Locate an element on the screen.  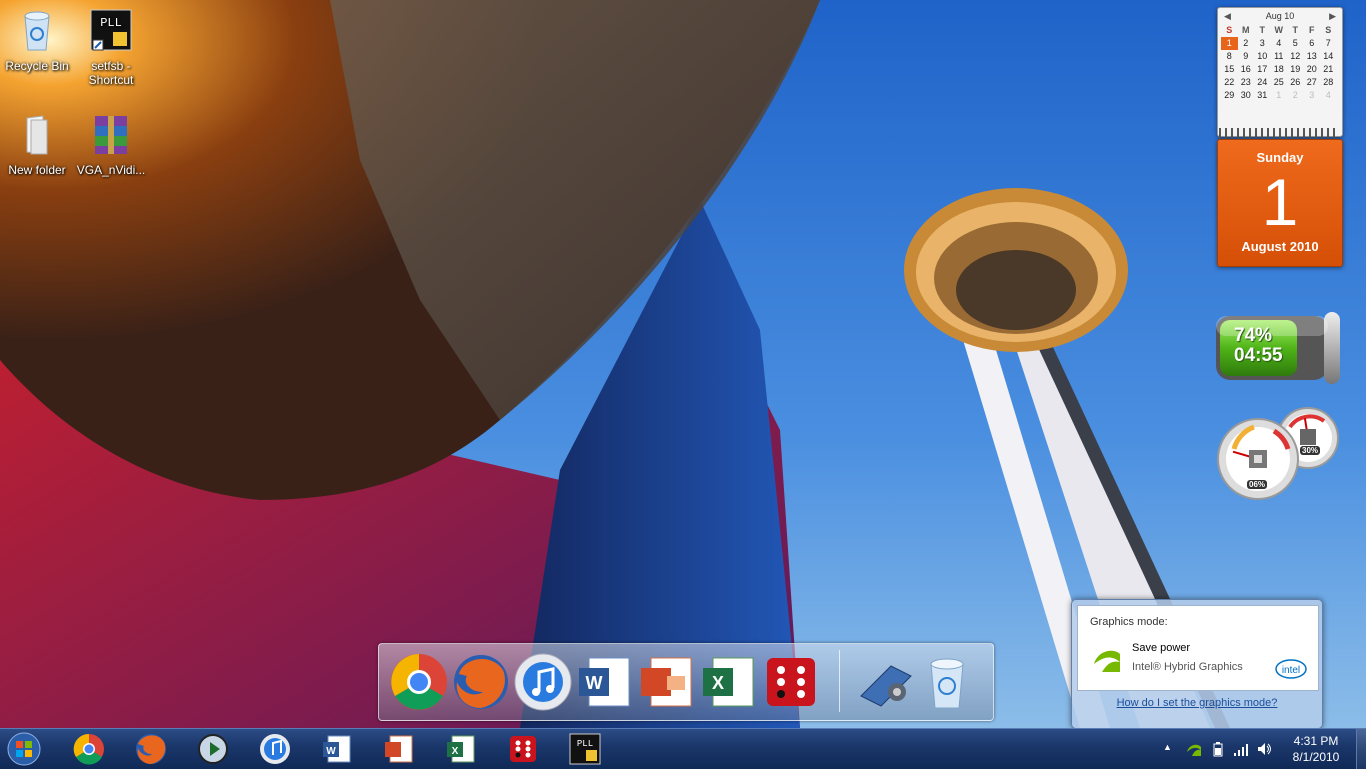
dice-app-icon is located at coordinates (791, 682).